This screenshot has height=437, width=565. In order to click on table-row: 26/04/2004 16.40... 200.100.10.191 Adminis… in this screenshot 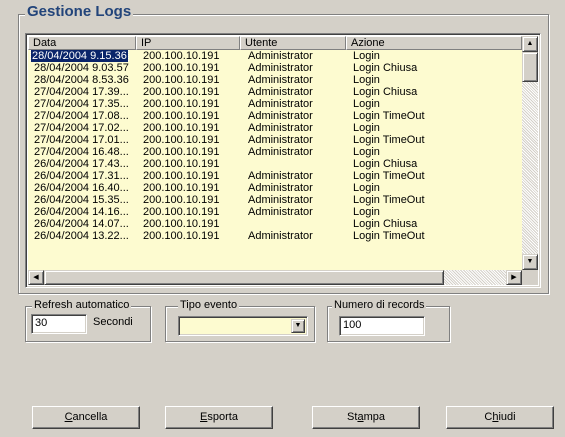, I will do `click(275, 188)`.